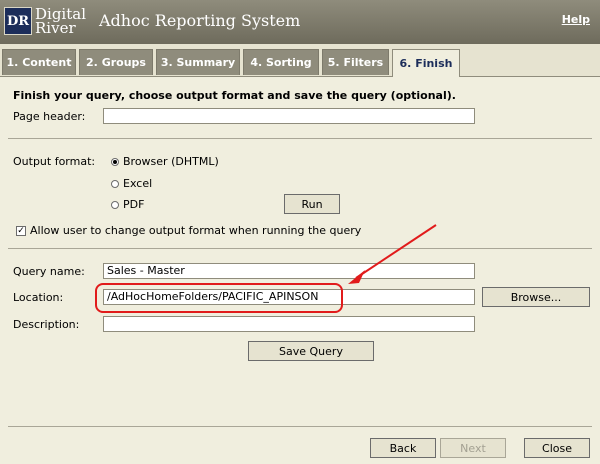 This screenshot has height=464, width=600. What do you see at coordinates (116, 62) in the screenshot?
I see `tab-groups: 2. Groups` at bounding box center [116, 62].